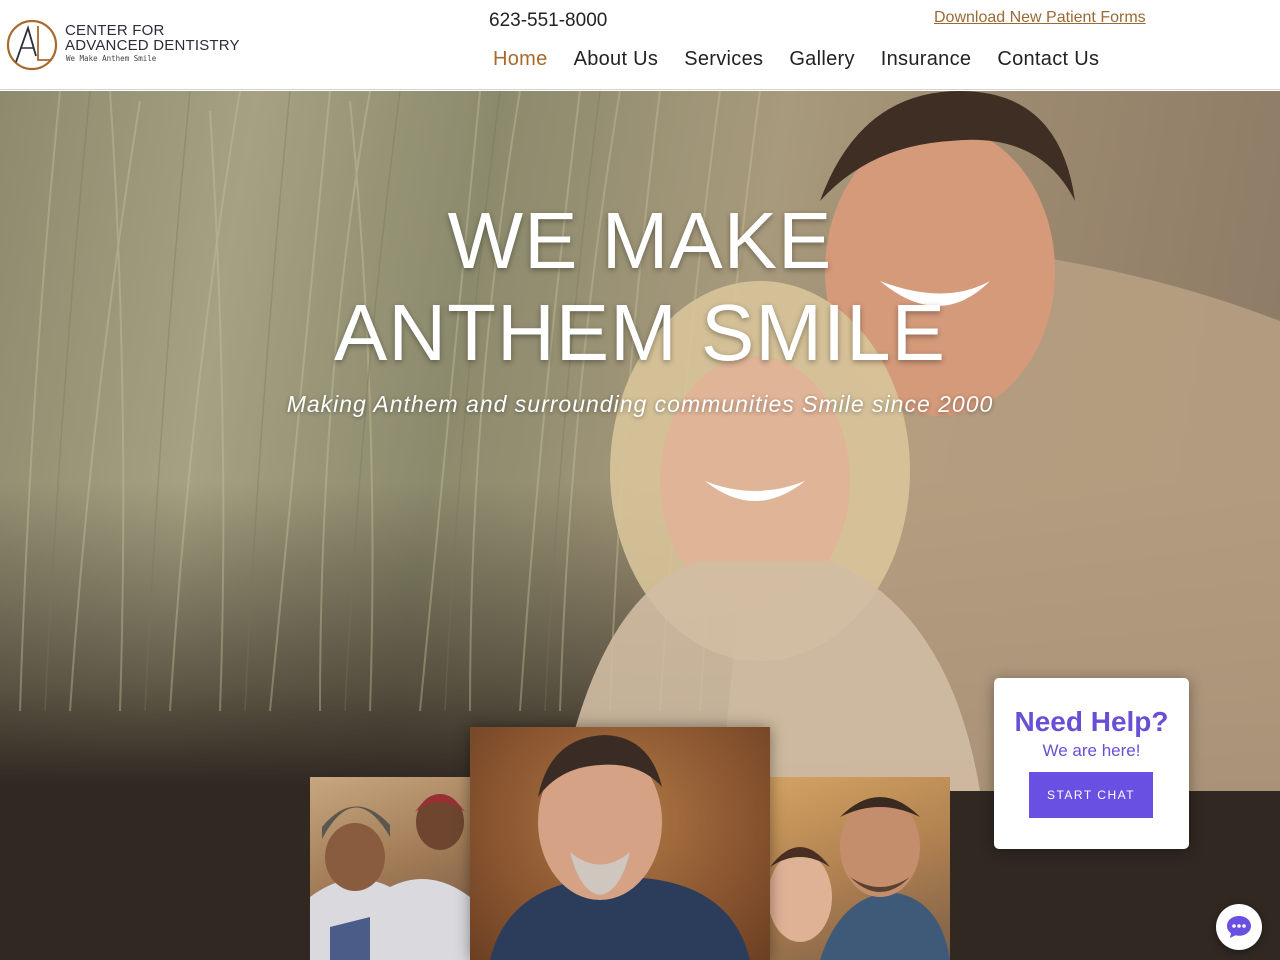 This screenshot has height=960, width=1280. What do you see at coordinates (1091, 763) in the screenshot?
I see `help-widget: Need Help? We are here! START CHAT` at bounding box center [1091, 763].